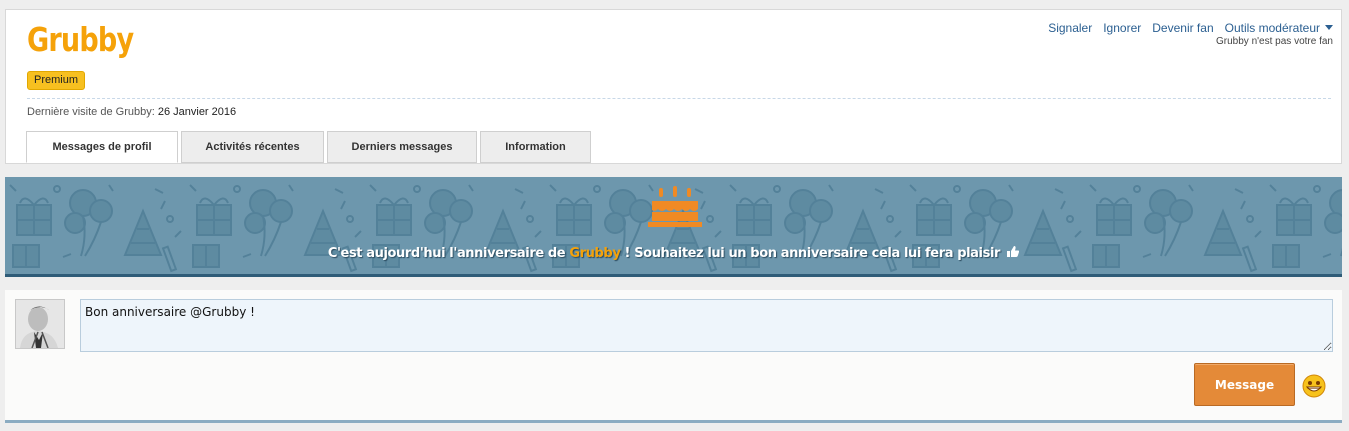 This screenshot has width=1349, height=431. What do you see at coordinates (1244, 384) in the screenshot?
I see `post-message-button: Message` at bounding box center [1244, 384].